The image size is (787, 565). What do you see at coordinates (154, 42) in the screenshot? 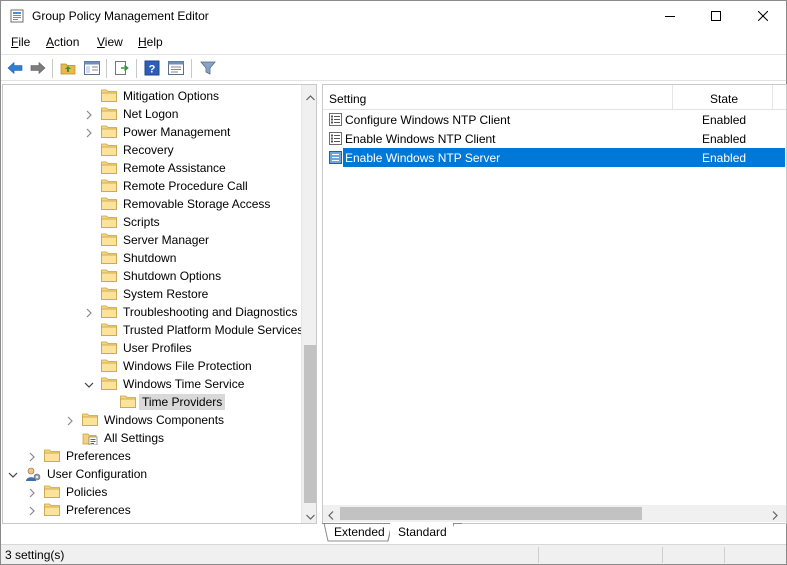
I see `menu-help-rest: elp` at bounding box center [154, 42].